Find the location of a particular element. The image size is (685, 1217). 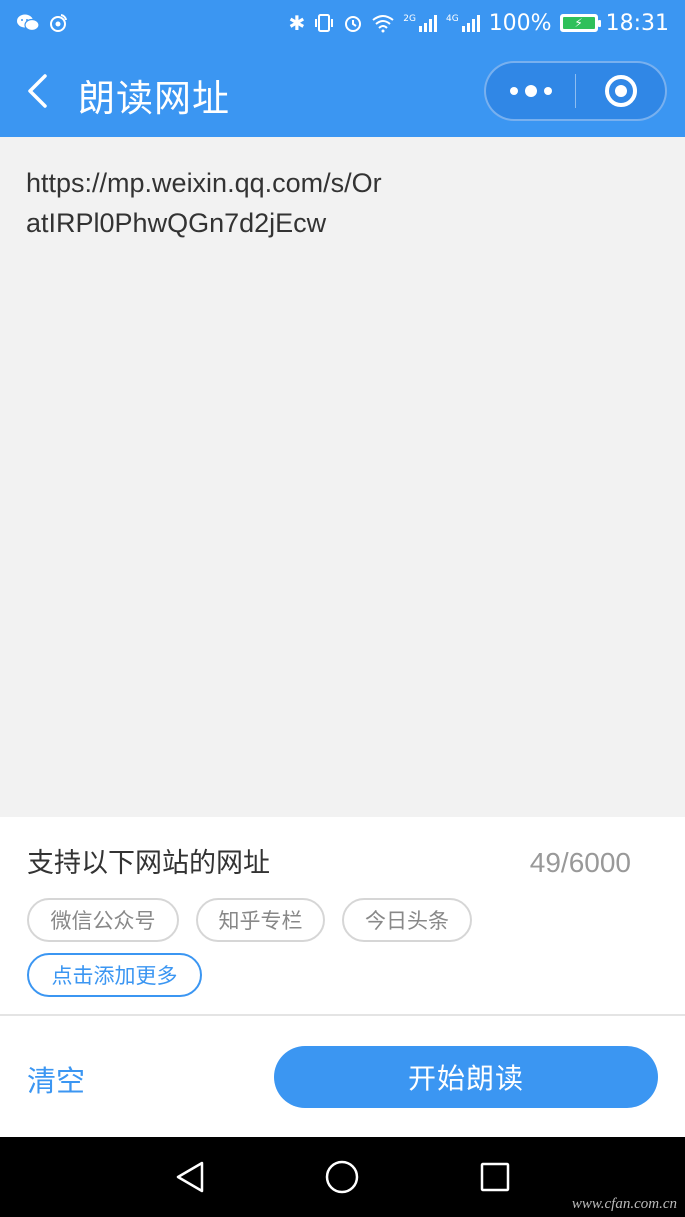

signal-2g: 2G is located at coordinates (420, 23).